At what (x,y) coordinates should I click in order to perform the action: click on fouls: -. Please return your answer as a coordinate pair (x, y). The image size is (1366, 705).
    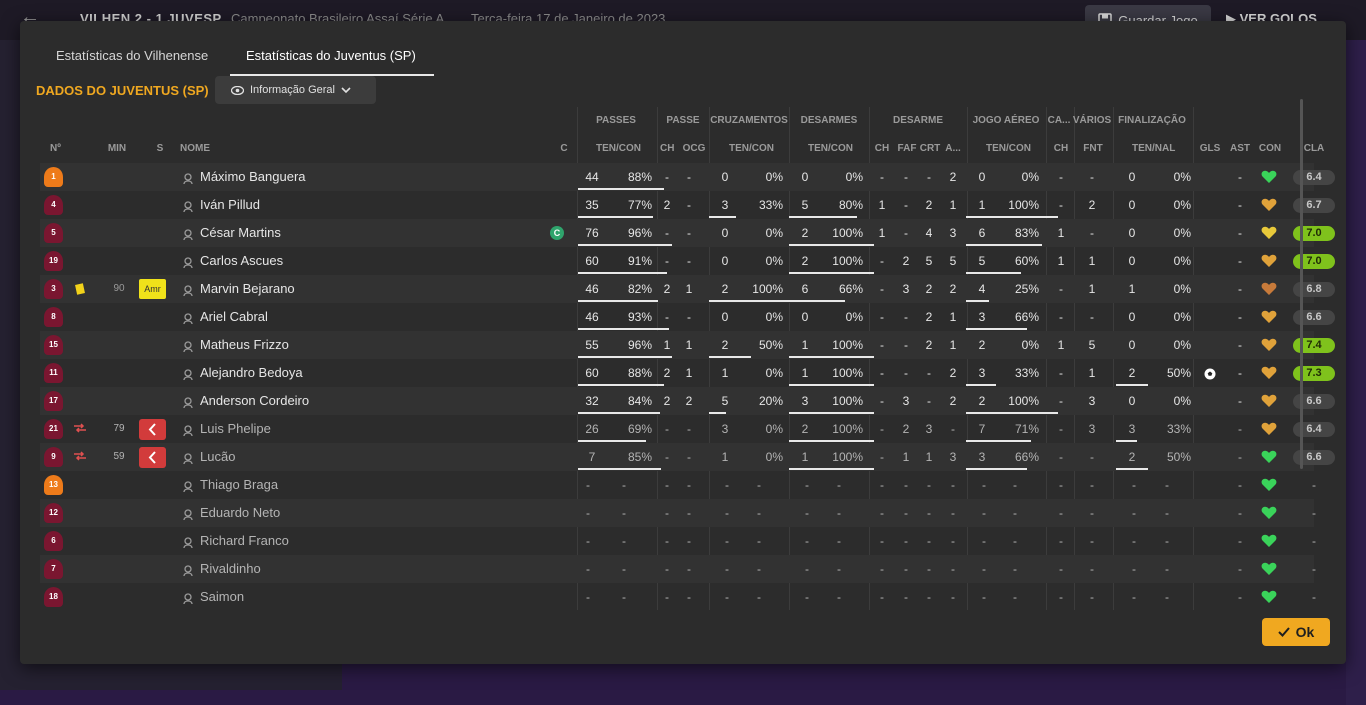
    Looking at the image, I should click on (906, 597).